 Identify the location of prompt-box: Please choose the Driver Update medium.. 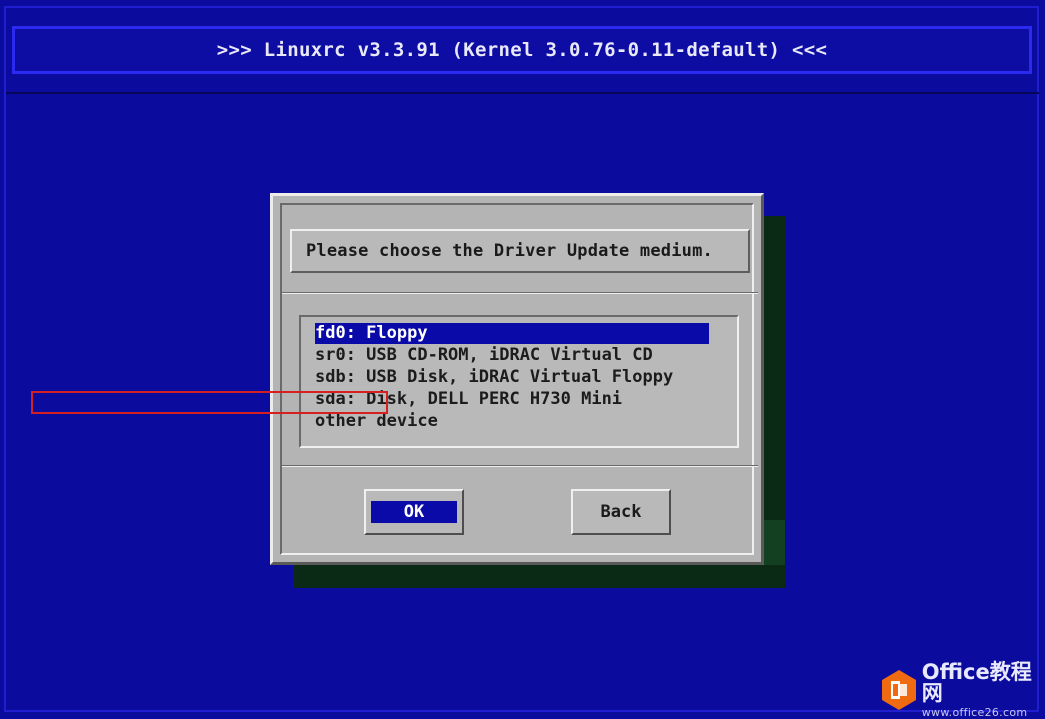
(520, 251).